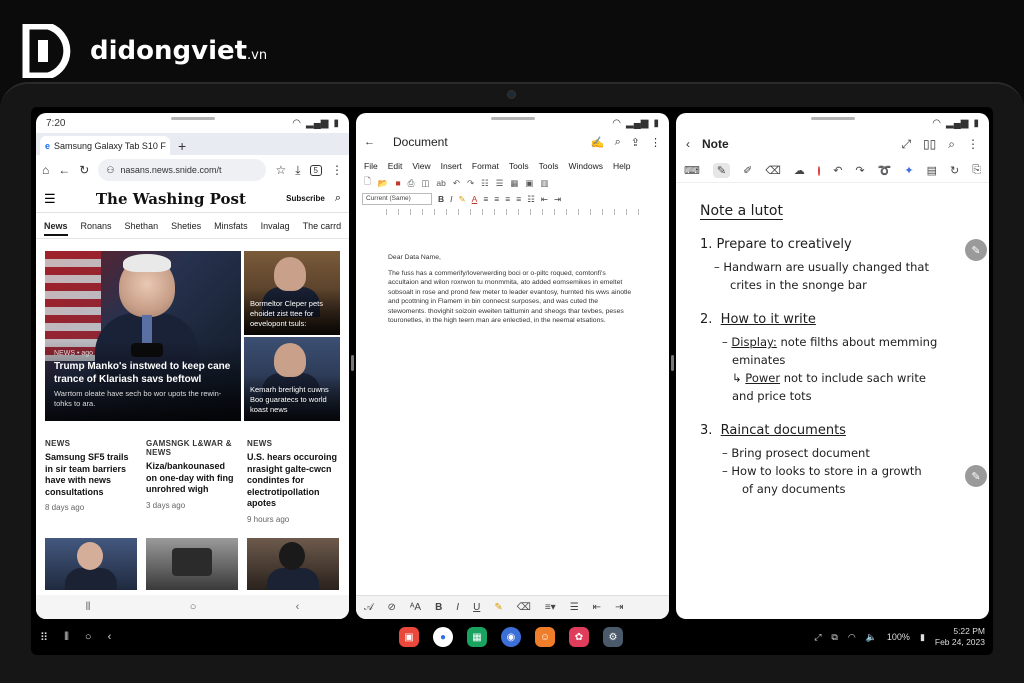  Describe the element at coordinates (747, 170) in the screenshot. I see `highlighter-icon: ✐` at that location.